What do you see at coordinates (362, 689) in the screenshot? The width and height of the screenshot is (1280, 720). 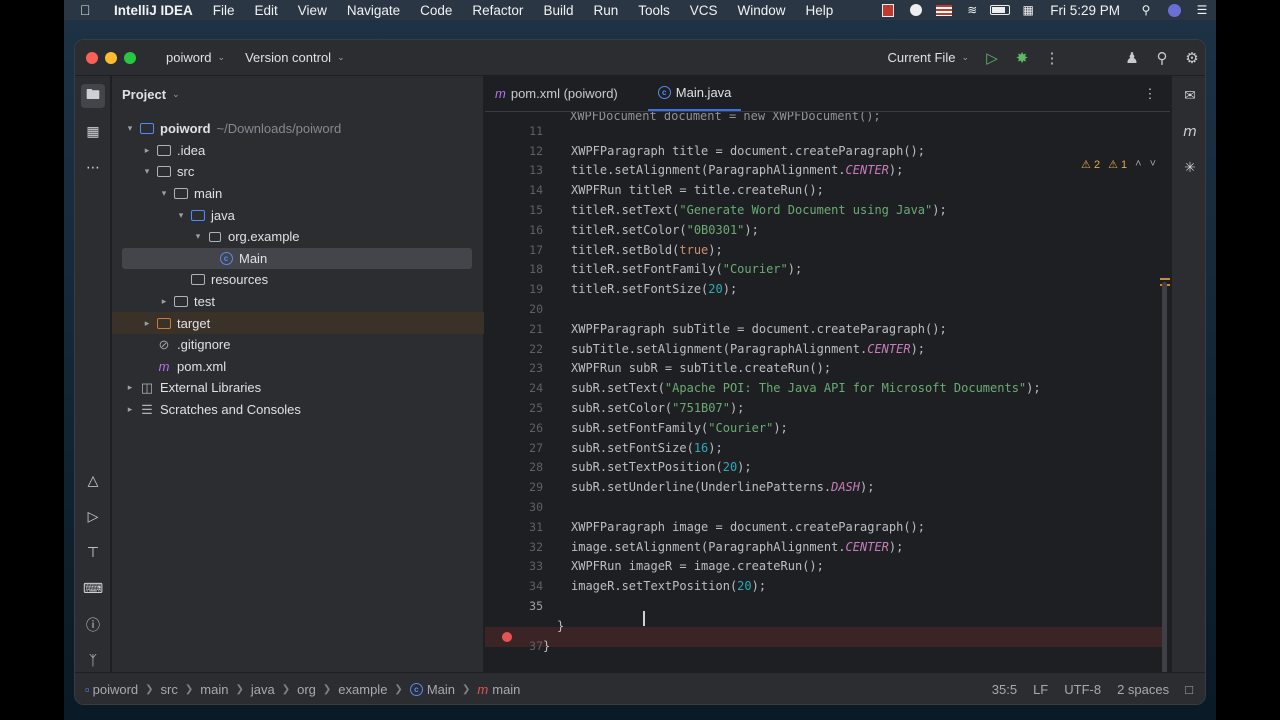 I see `breadcrumb-item: example` at bounding box center [362, 689].